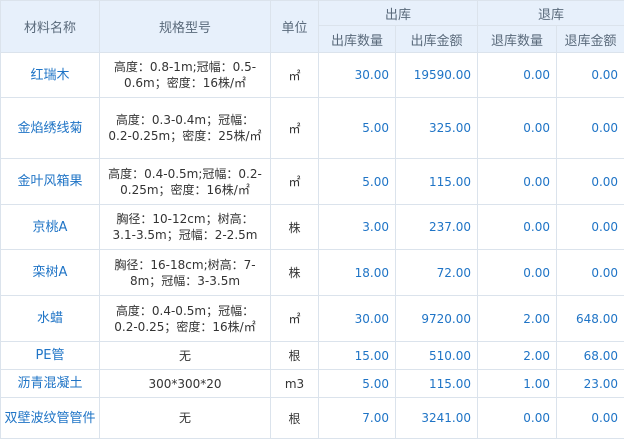  What do you see at coordinates (517, 39) in the screenshot?
I see `header-return-quantity: 退库数量` at bounding box center [517, 39].